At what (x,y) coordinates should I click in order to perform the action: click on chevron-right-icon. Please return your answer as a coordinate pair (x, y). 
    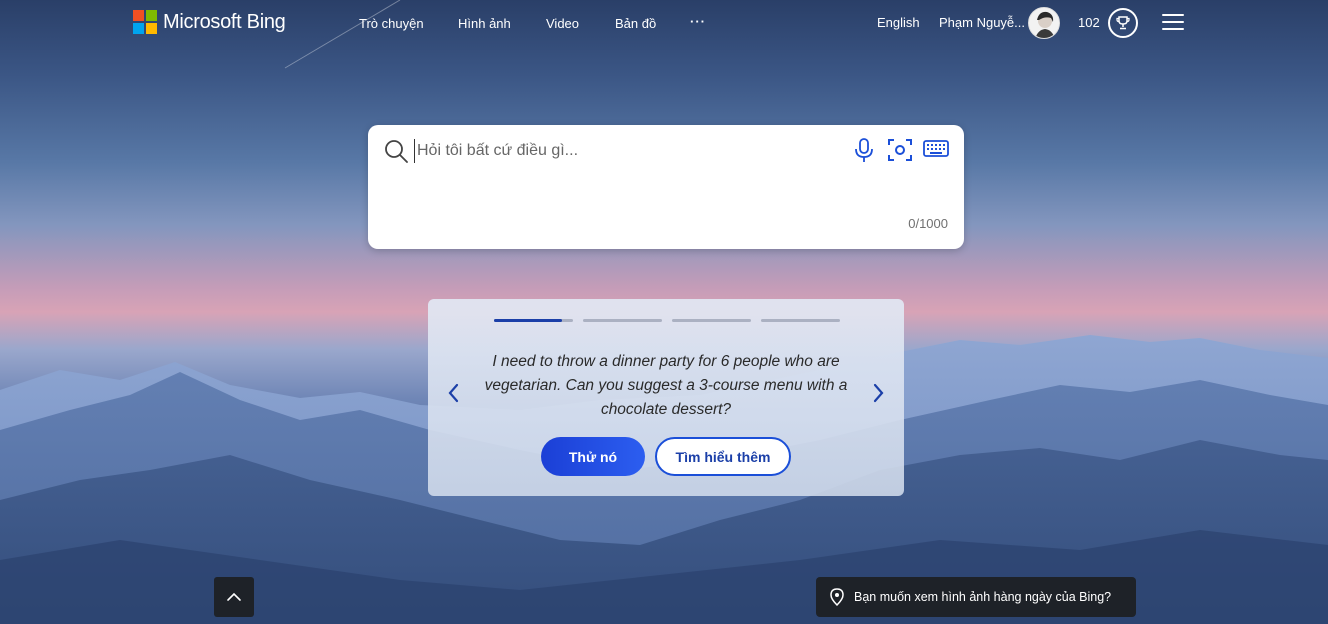
    Looking at the image, I should click on (879, 393).